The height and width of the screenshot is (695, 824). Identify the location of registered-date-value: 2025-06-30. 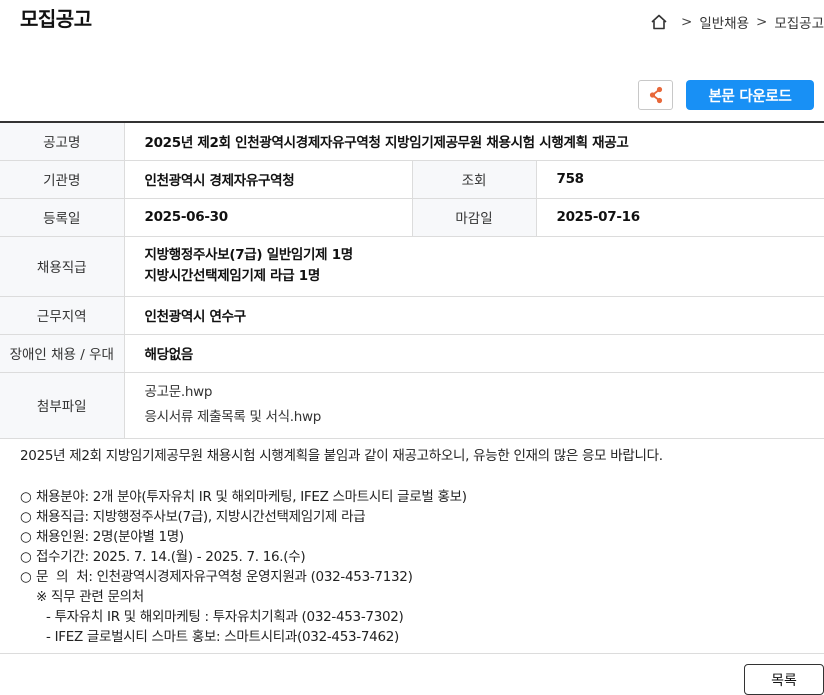
(268, 217).